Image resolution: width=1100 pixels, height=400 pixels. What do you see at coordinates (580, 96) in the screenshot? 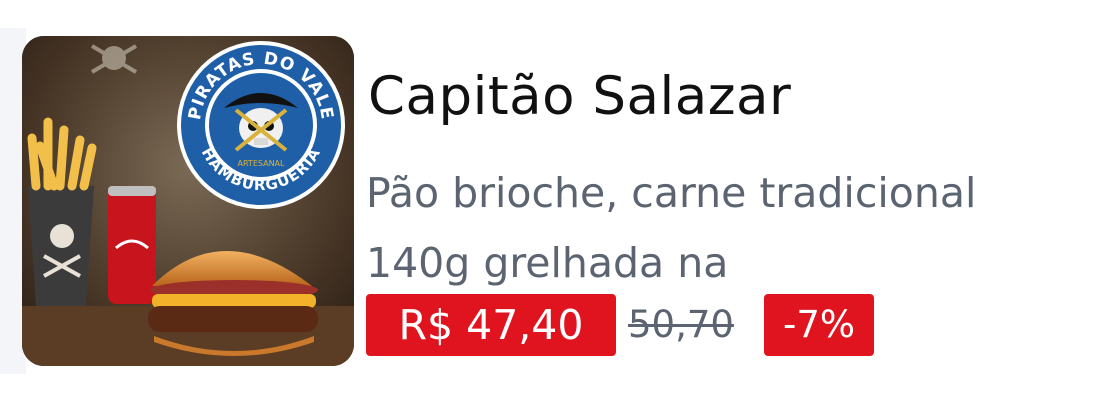
I see `product-title: Capitão Salazar` at bounding box center [580, 96].